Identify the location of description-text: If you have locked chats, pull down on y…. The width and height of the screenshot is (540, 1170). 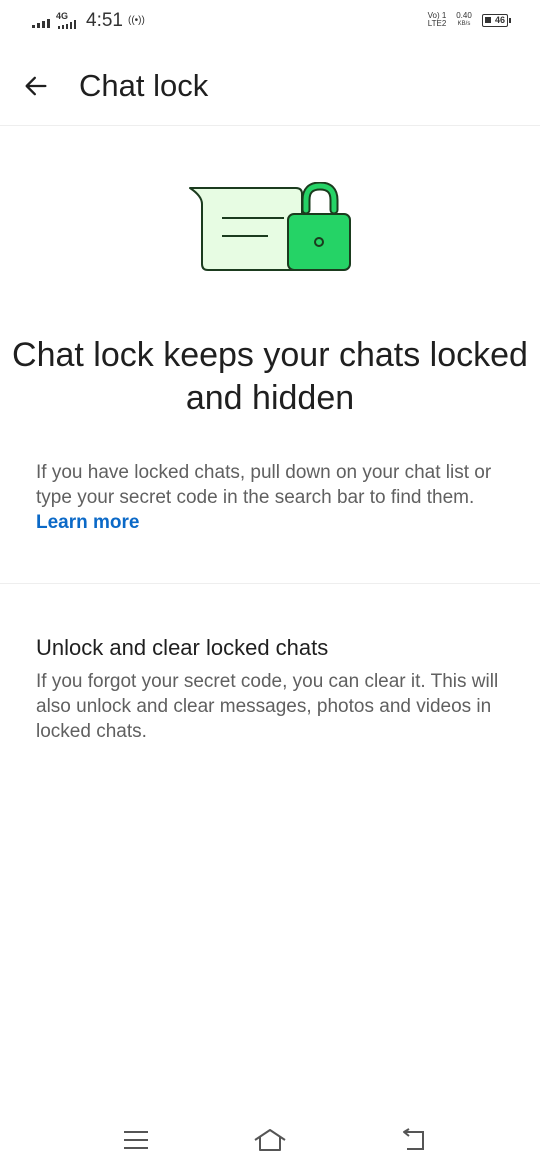
(264, 485).